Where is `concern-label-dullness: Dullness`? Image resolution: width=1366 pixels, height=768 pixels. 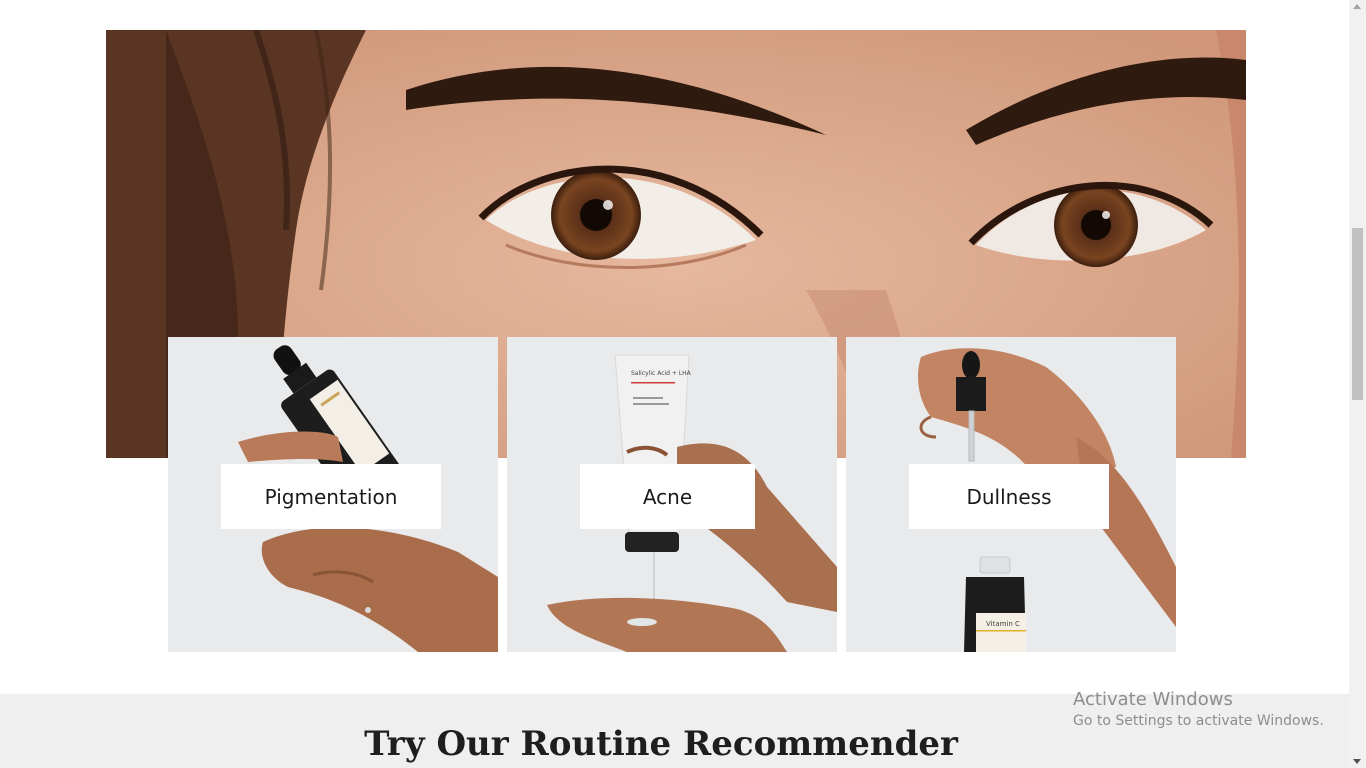 concern-label-dullness: Dullness is located at coordinates (1009, 496).